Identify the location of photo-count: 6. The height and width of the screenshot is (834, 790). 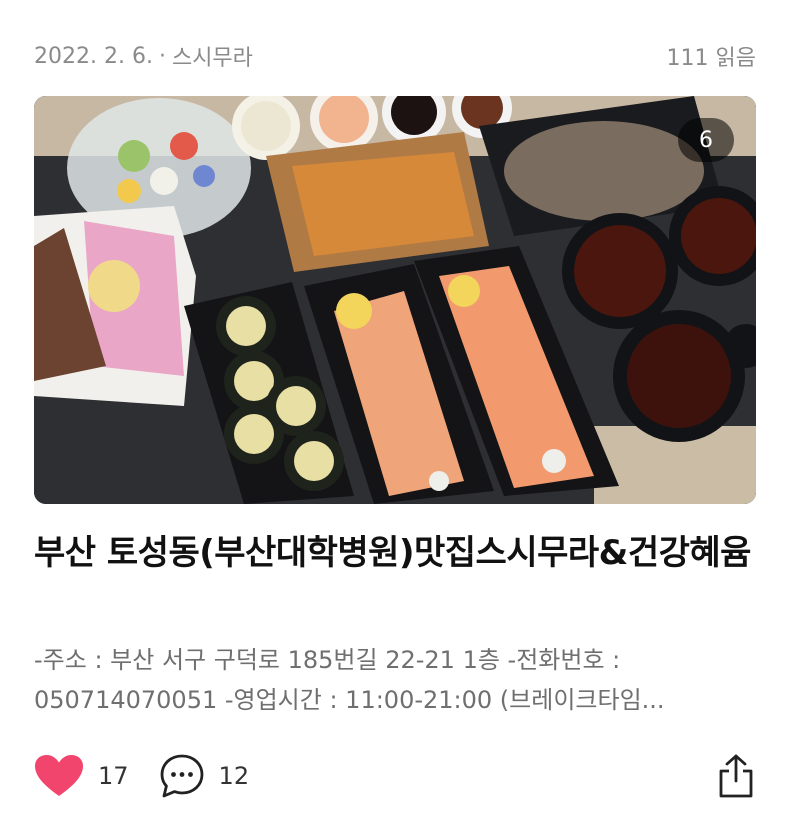
(706, 140).